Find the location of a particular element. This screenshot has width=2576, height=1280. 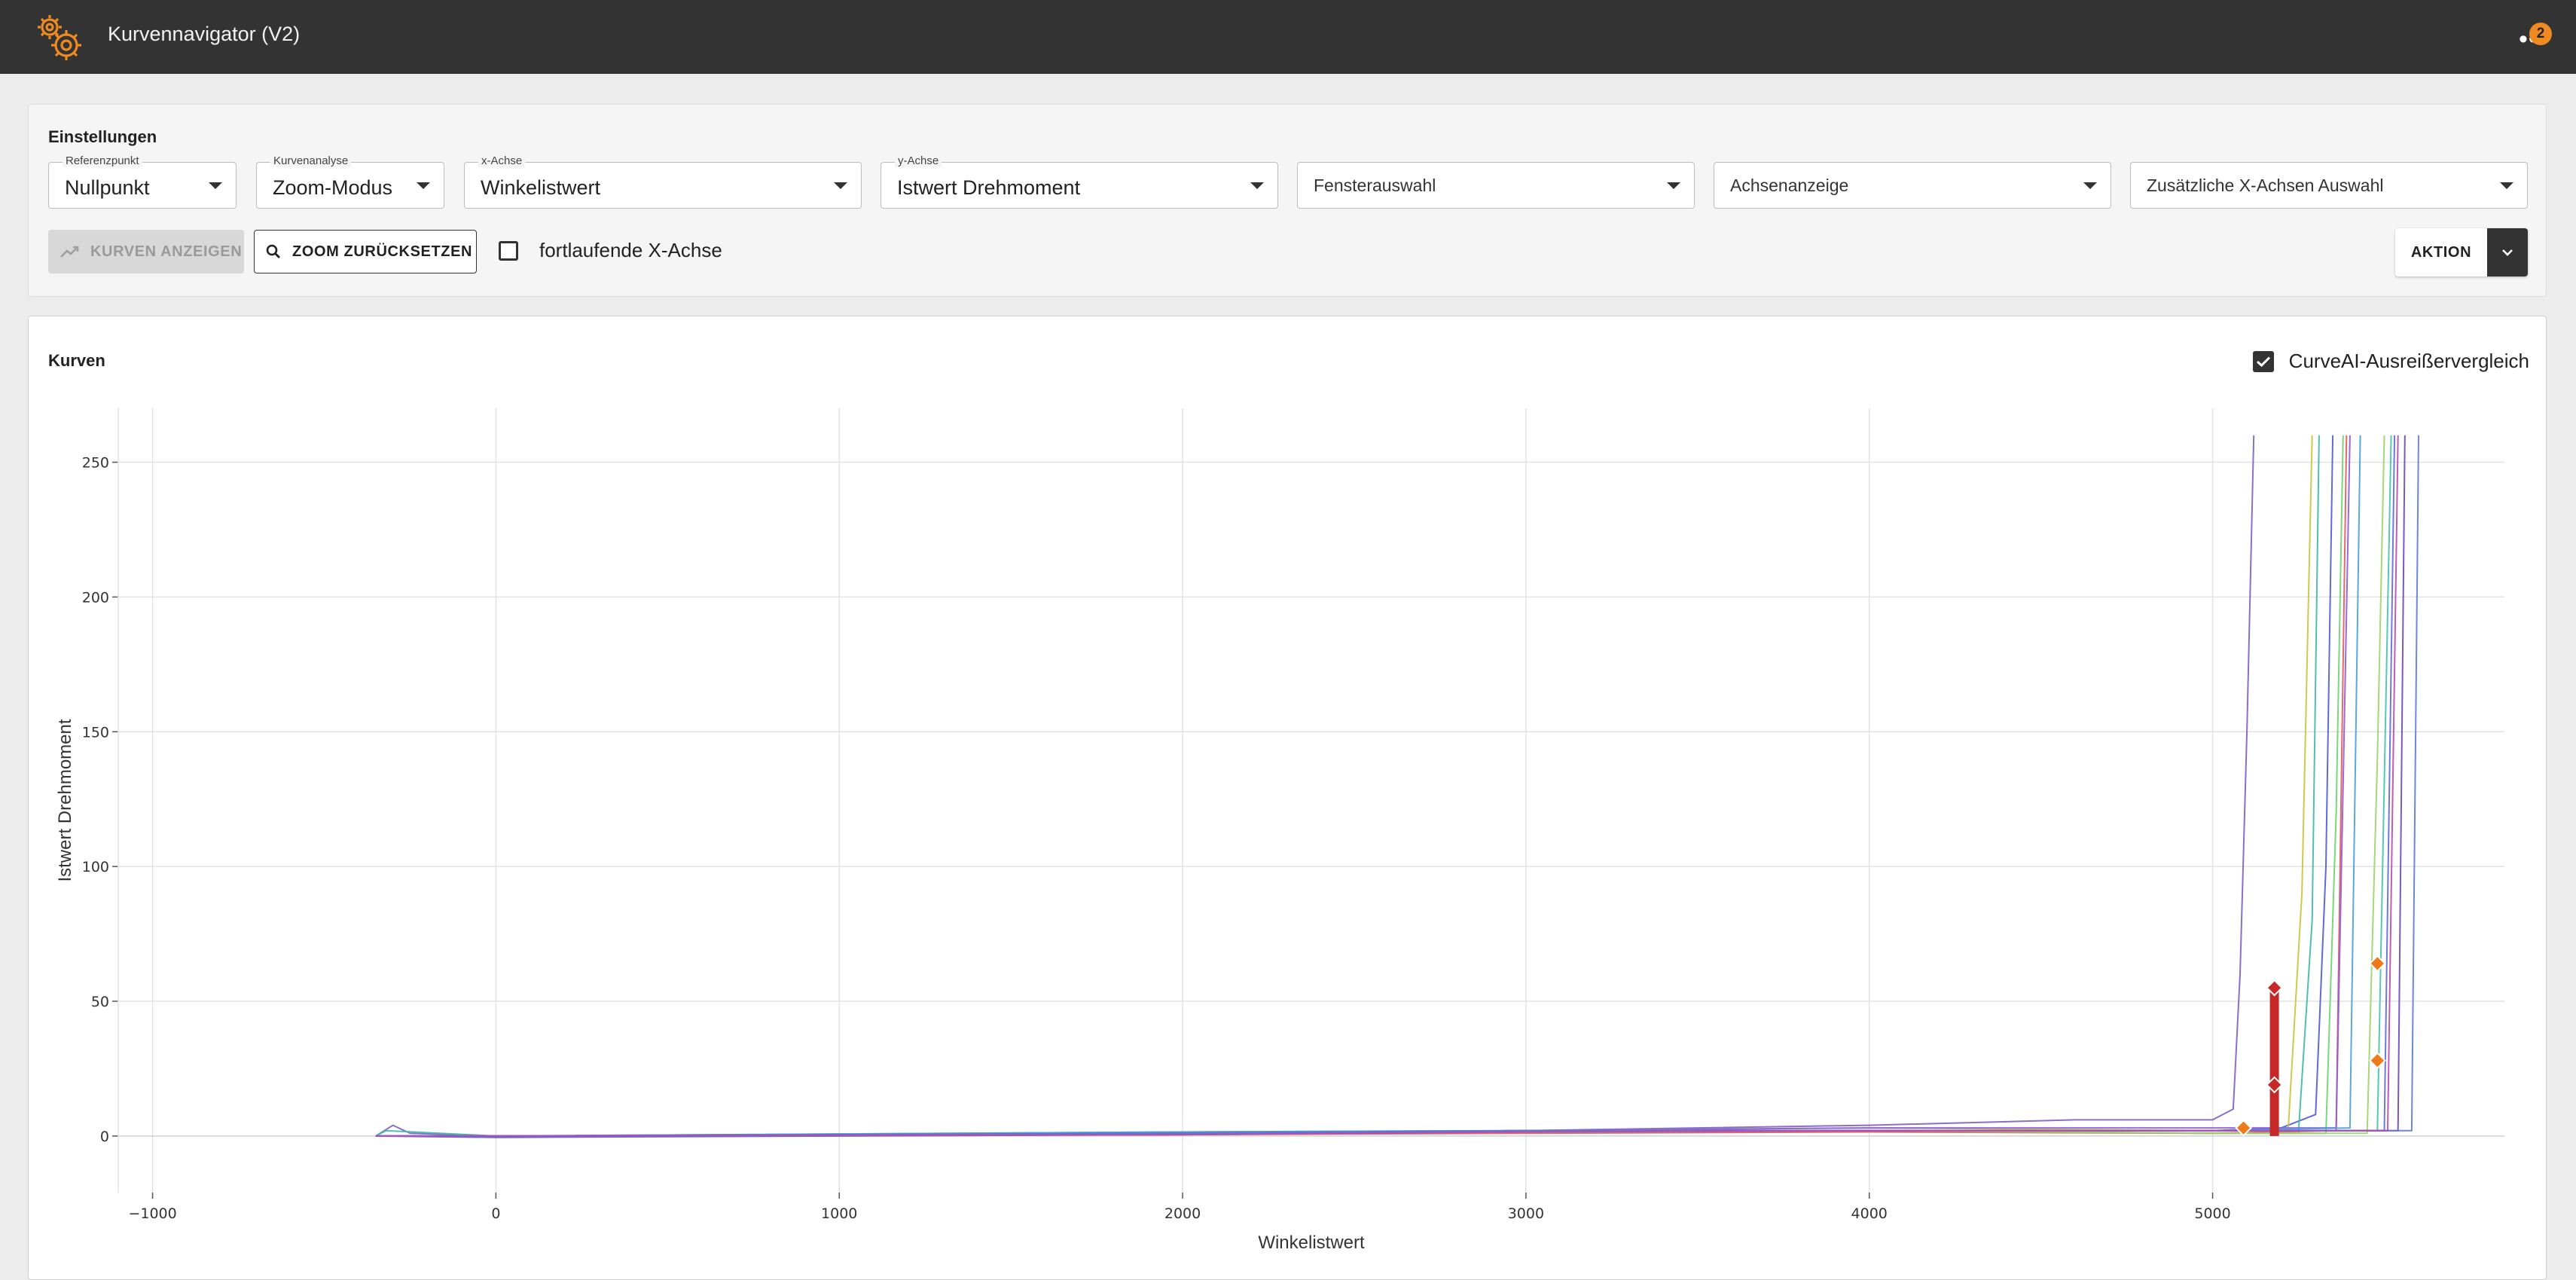

action-split-button: AKTION is located at coordinates (2462, 252).